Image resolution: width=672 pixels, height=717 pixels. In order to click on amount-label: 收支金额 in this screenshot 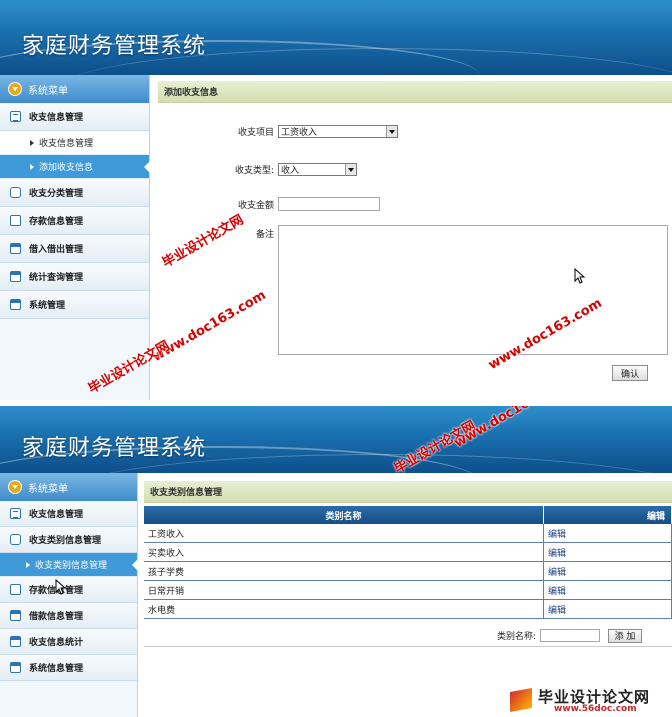, I will do `click(255, 205)`.